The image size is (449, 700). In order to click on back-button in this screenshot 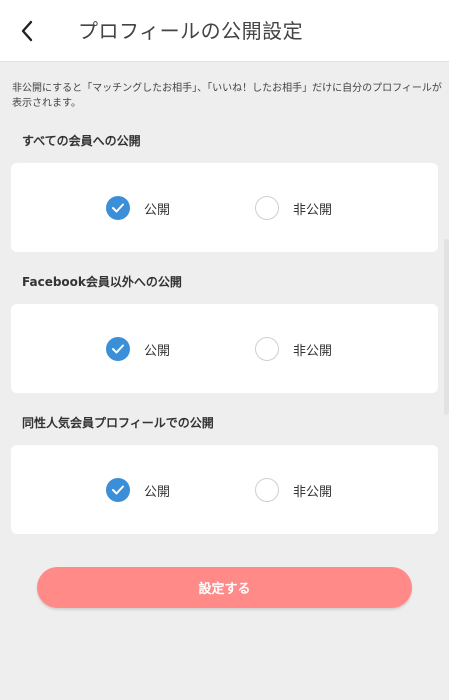, I will do `click(27, 31)`.